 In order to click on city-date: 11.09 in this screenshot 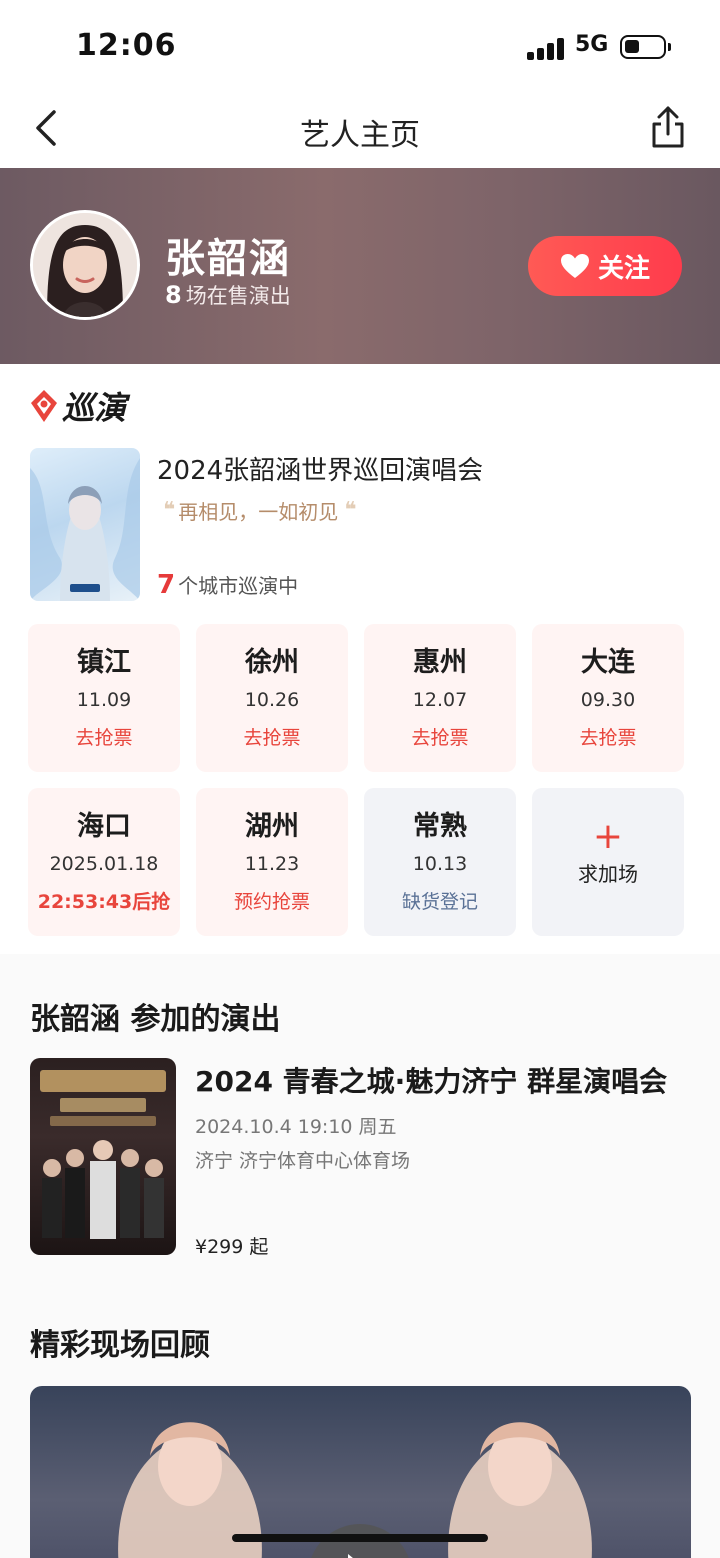, I will do `click(104, 700)`.